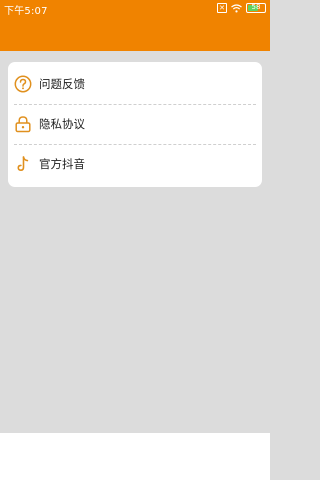 Image resolution: width=320 pixels, height=480 pixels. What do you see at coordinates (222, 8) in the screenshot?
I see `sim-x-icon: ✕` at bounding box center [222, 8].